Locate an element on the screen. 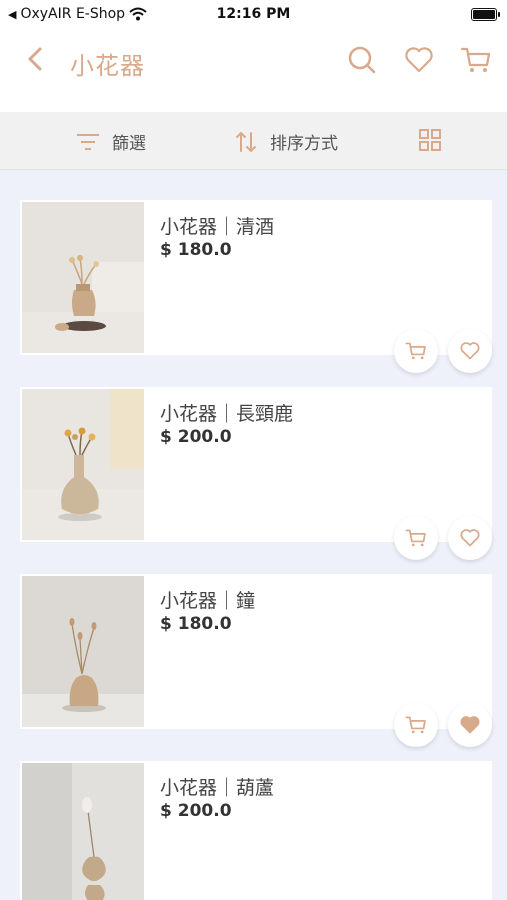 The width and height of the screenshot is (507, 900). battery-icon is located at coordinates (484, 14).